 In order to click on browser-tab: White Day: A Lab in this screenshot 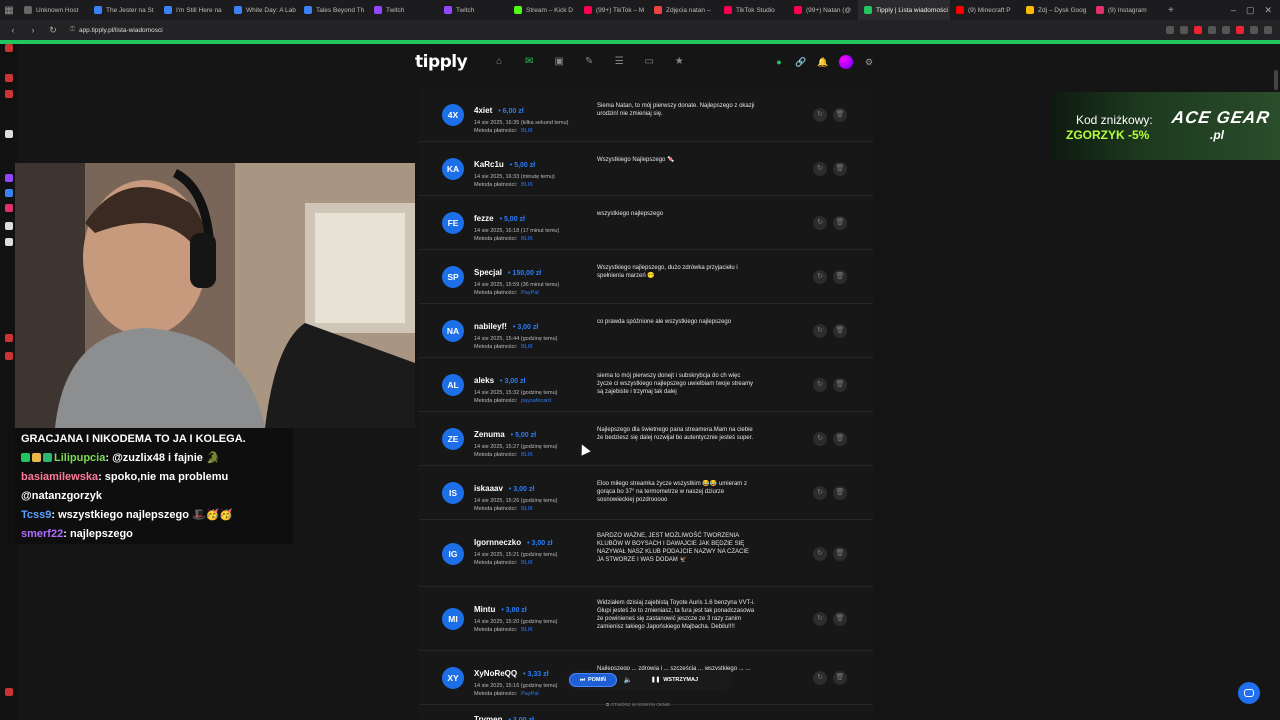, I will do `click(263, 10)`.